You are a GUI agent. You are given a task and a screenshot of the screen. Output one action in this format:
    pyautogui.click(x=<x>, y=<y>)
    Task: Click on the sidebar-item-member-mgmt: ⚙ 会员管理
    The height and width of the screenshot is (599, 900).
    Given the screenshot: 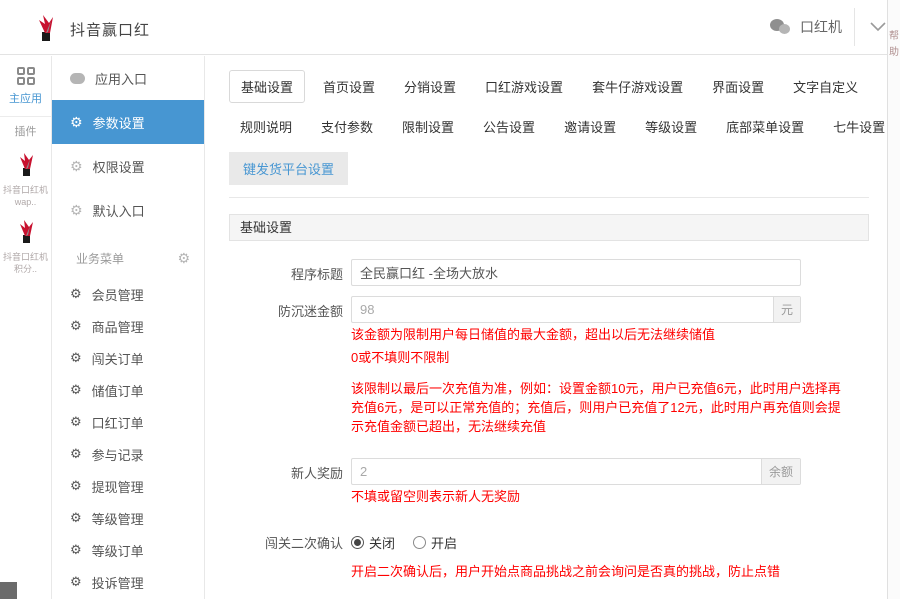 What is the action you would take?
    pyautogui.click(x=128, y=294)
    